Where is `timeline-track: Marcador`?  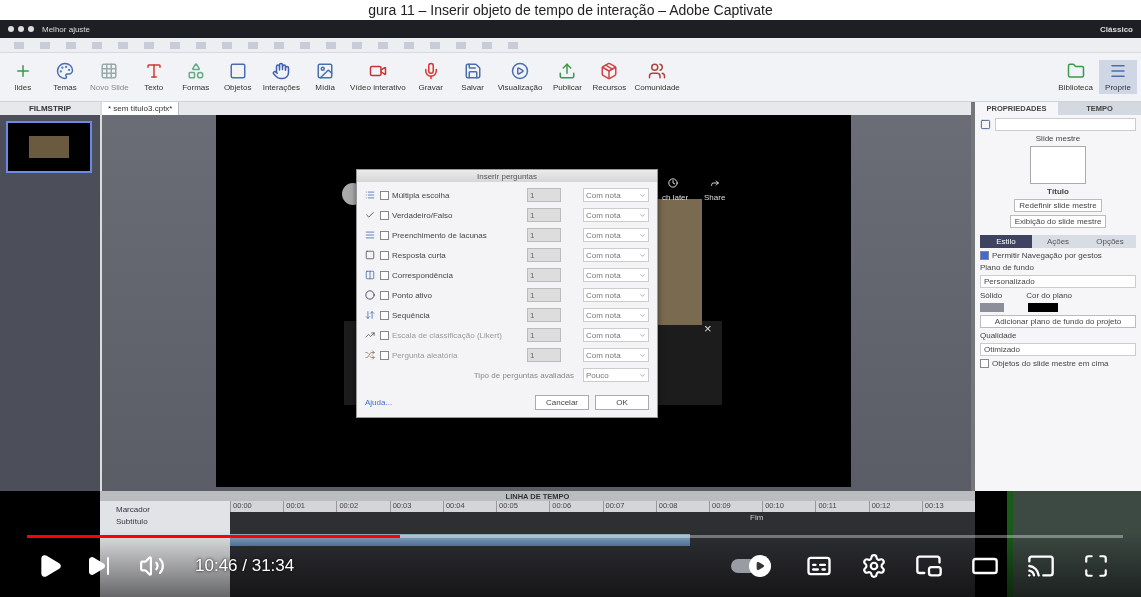 timeline-track: Marcador is located at coordinates (165, 509).